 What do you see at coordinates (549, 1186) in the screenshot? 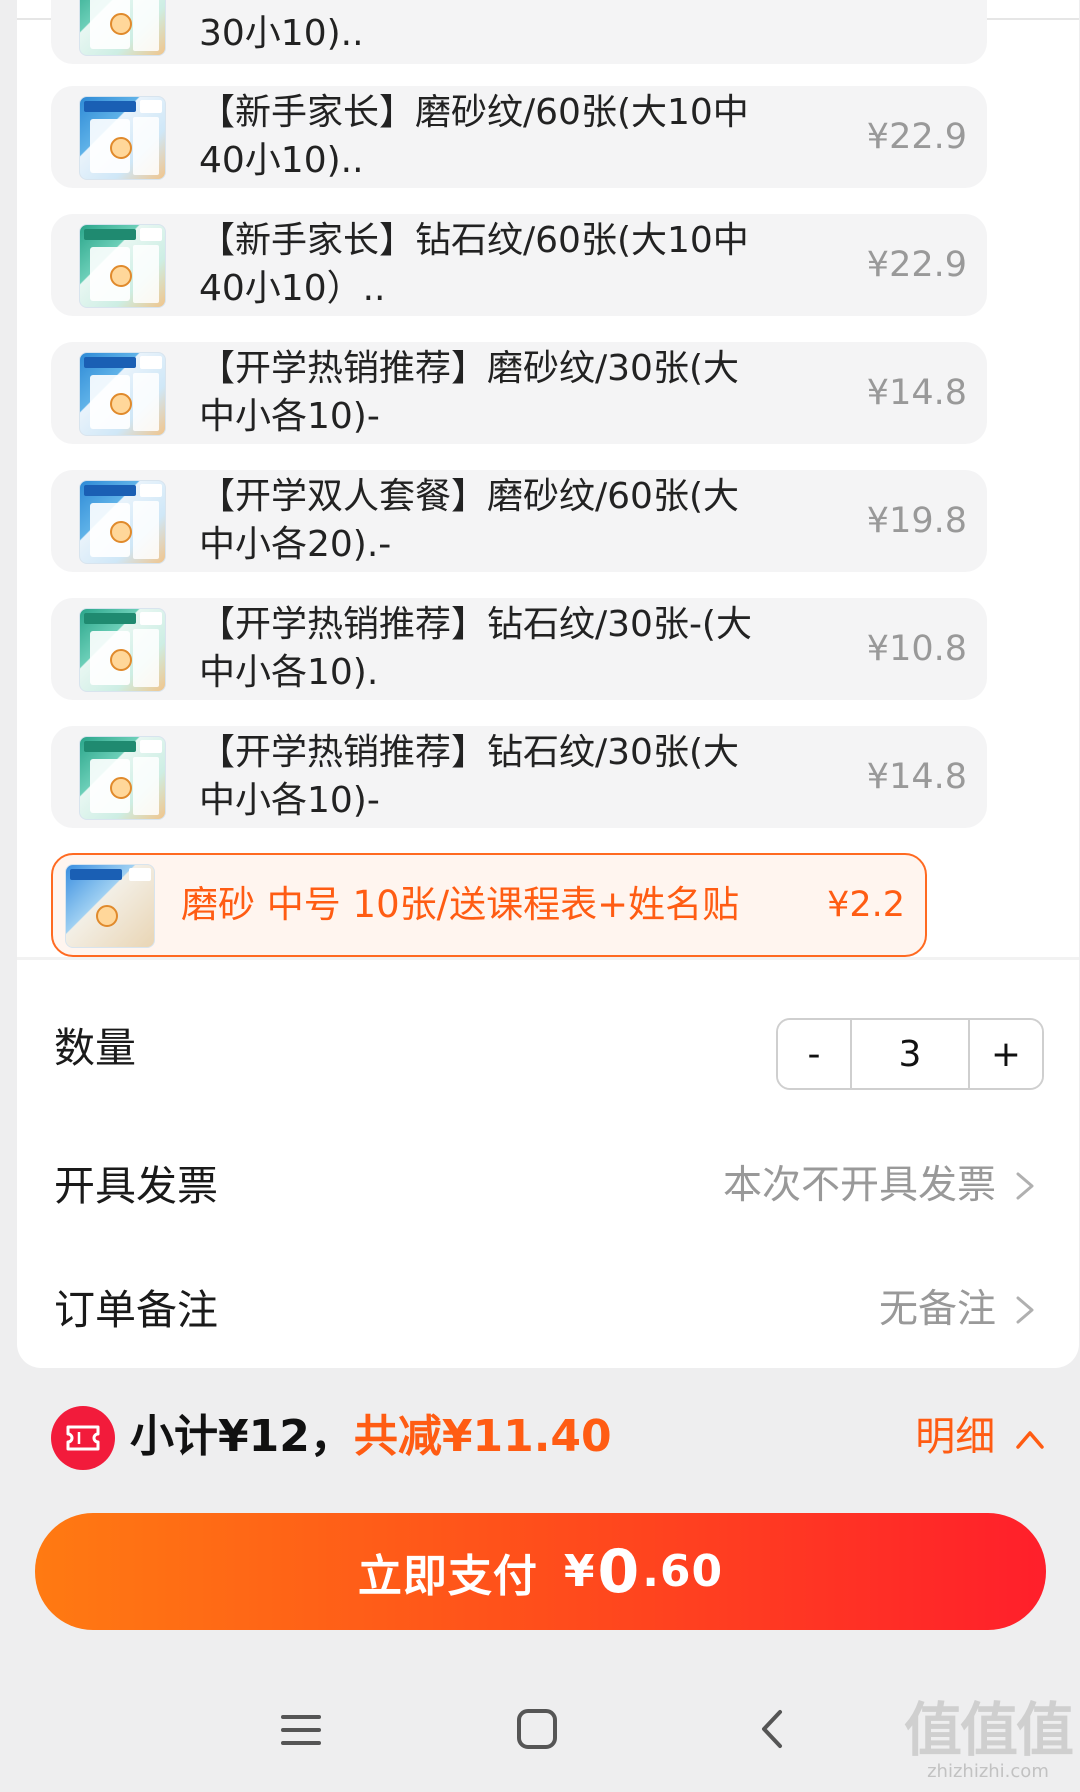
I see `invoice-row: 开具发票 本次不开具发票` at bounding box center [549, 1186].